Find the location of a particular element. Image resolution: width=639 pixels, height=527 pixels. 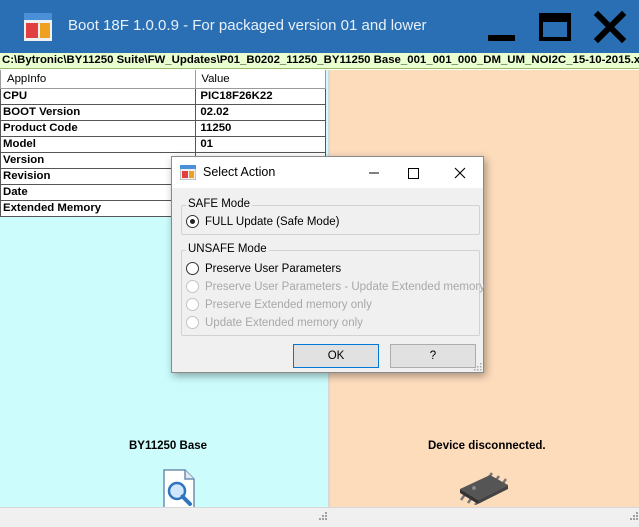

column-header-appinfo: AppInfo is located at coordinates (98, 79).